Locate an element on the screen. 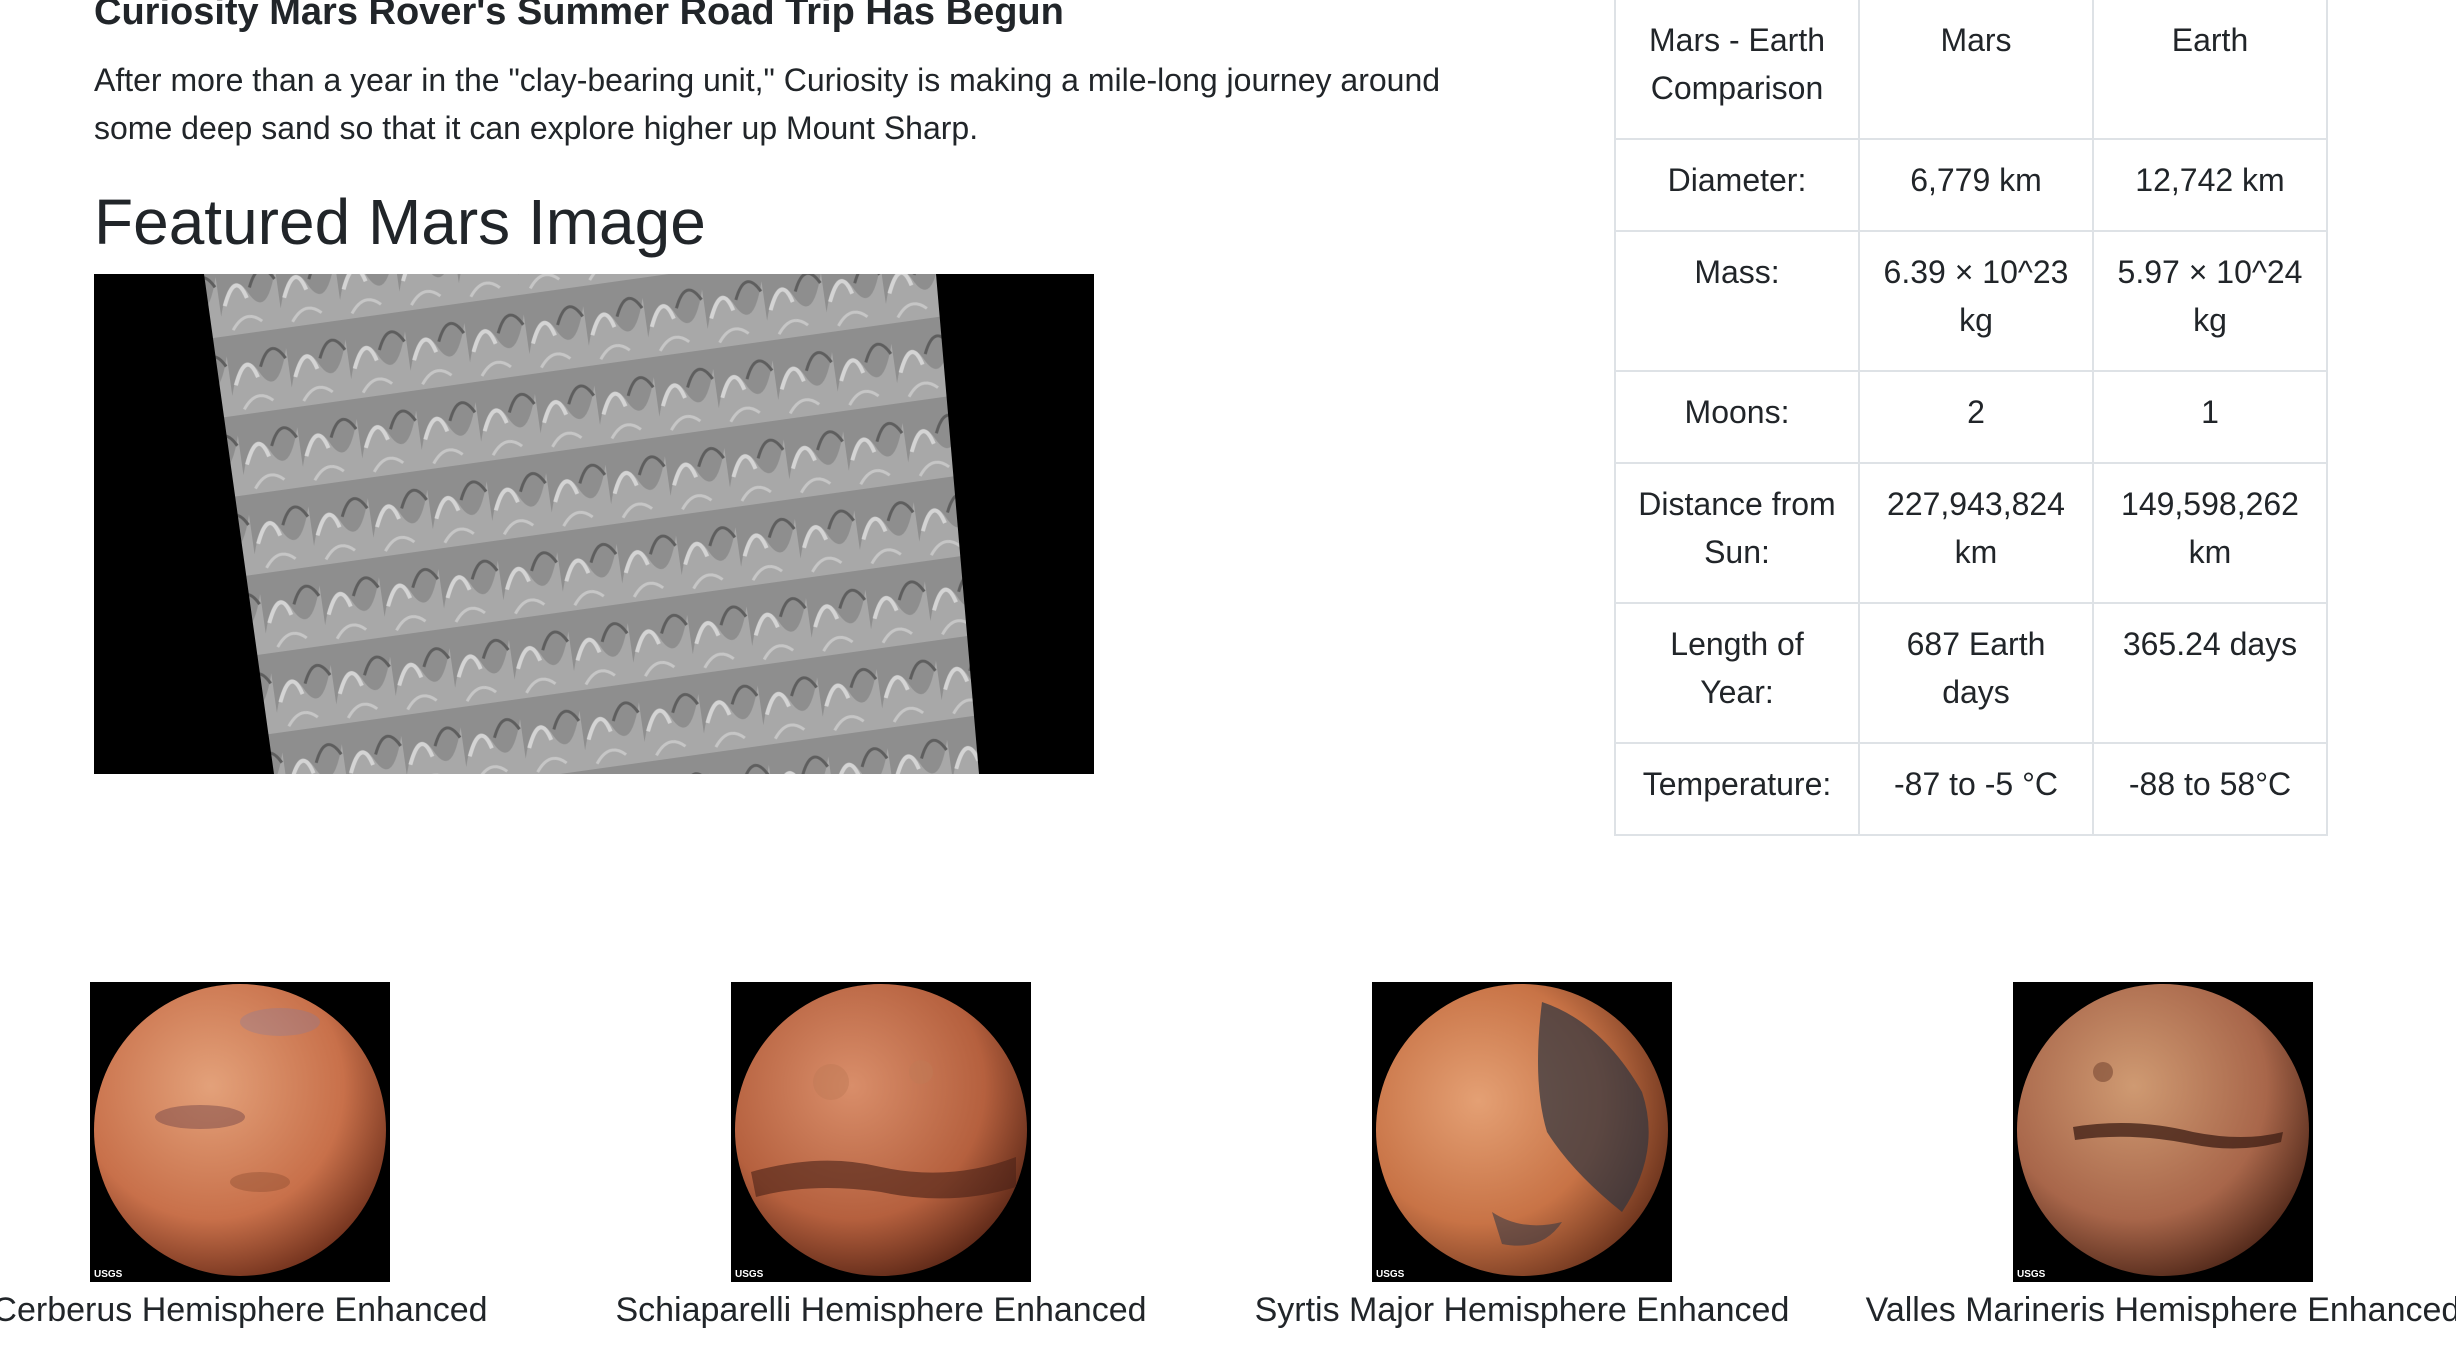  hemisphere-card-schiaparelli: USGS Schiaparelli Hemisphere Enhanced is located at coordinates (881, 1157).